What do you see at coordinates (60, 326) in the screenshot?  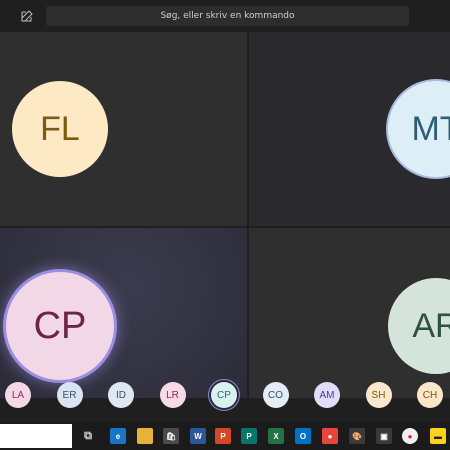 I see `participant-avatar: CP` at bounding box center [60, 326].